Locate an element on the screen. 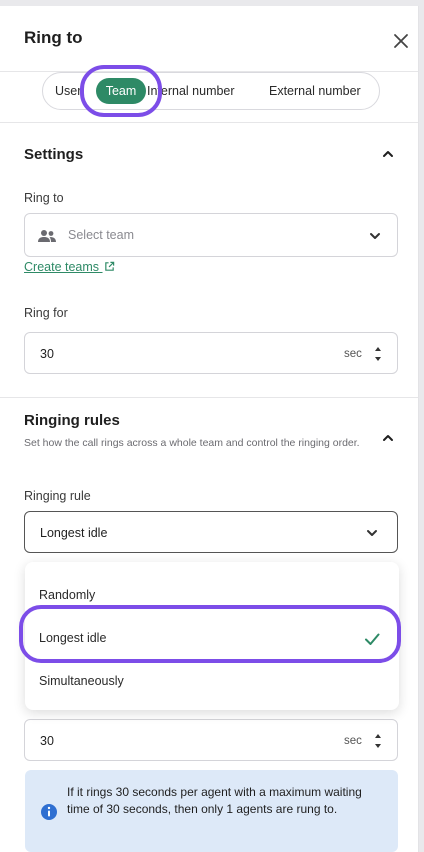  close-icon is located at coordinates (401, 41).